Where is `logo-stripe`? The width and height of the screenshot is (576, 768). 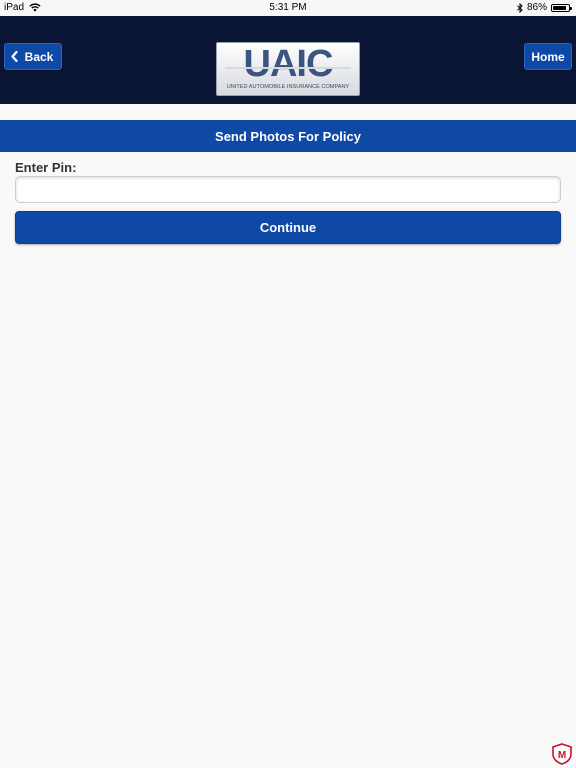
logo-stripe is located at coordinates (288, 68).